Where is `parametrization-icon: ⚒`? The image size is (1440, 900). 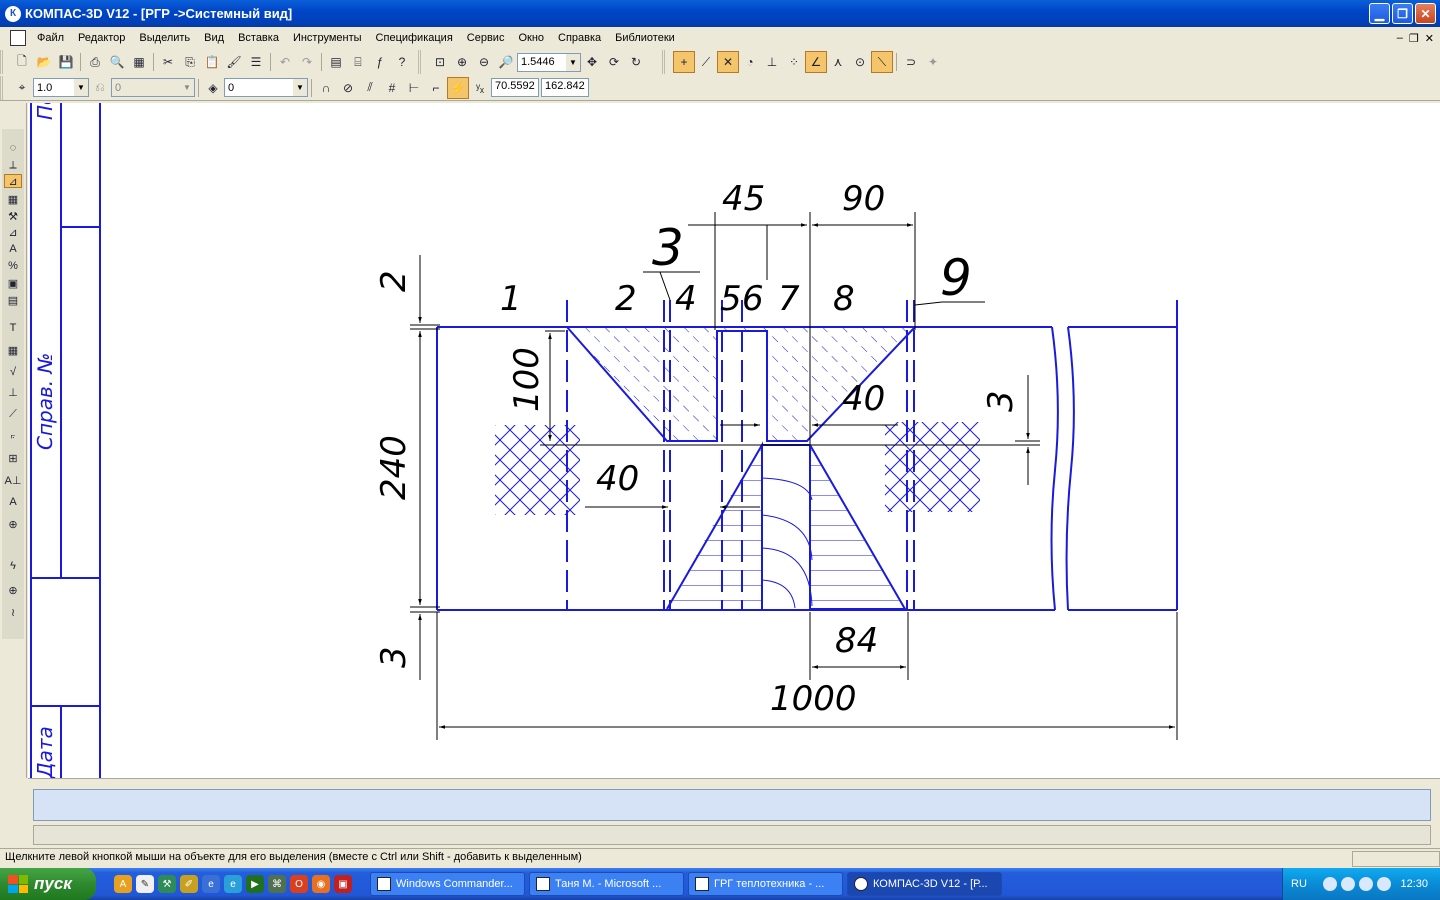
parametrization-icon: ⚒ is located at coordinates (13, 216).